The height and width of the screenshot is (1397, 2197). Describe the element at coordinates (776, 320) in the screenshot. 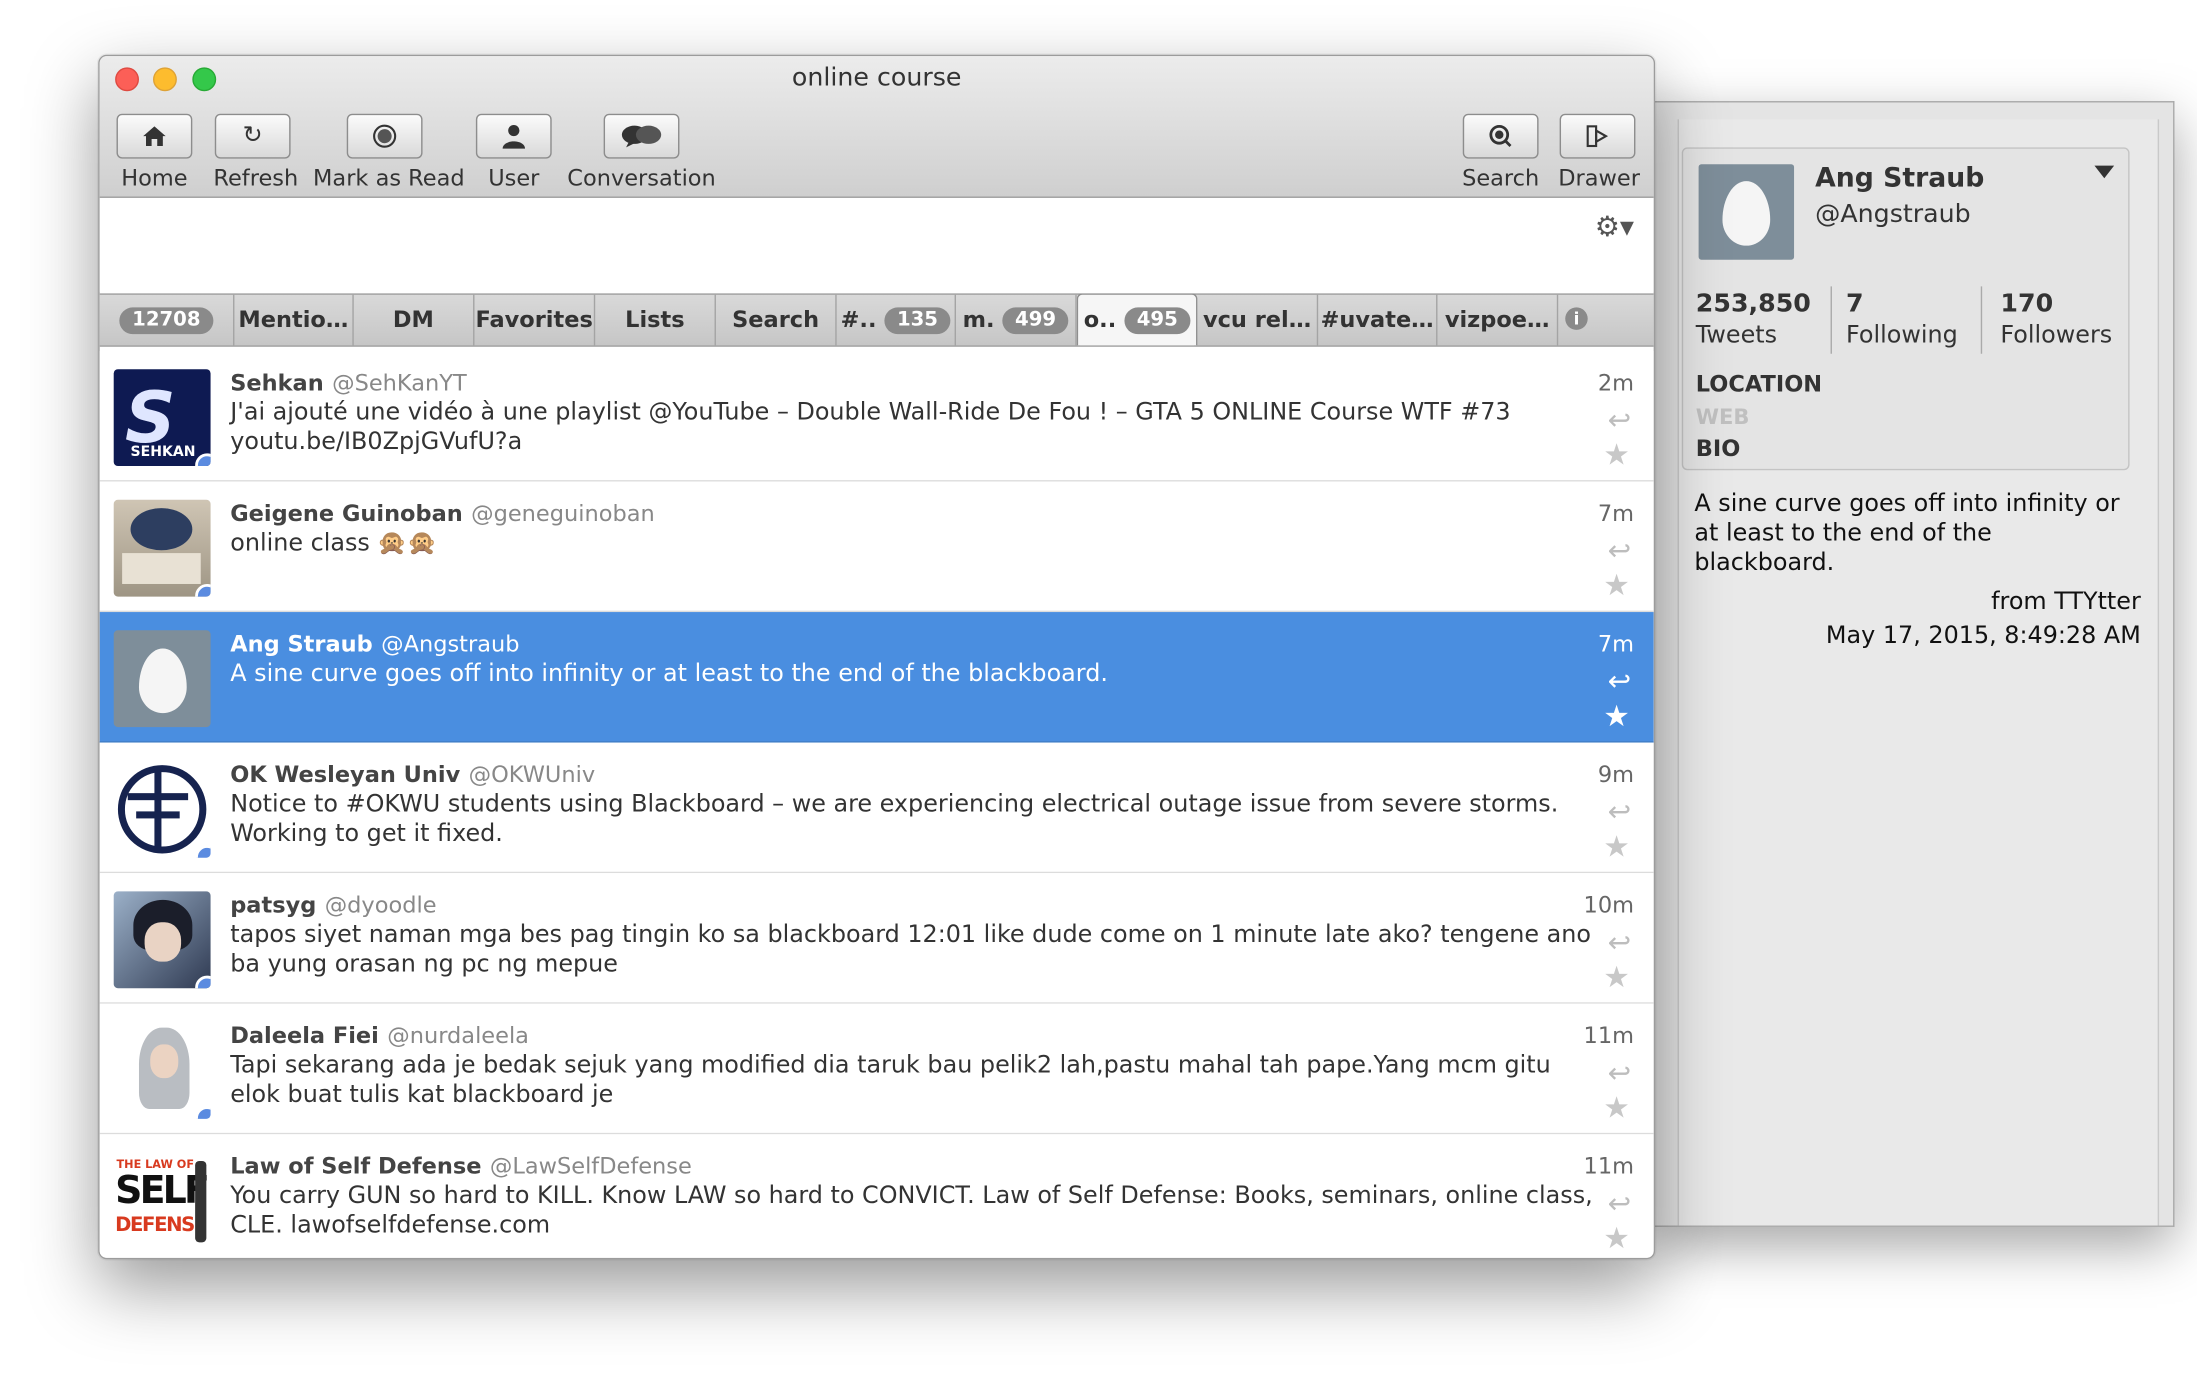

I see `tab-search: Search` at that location.